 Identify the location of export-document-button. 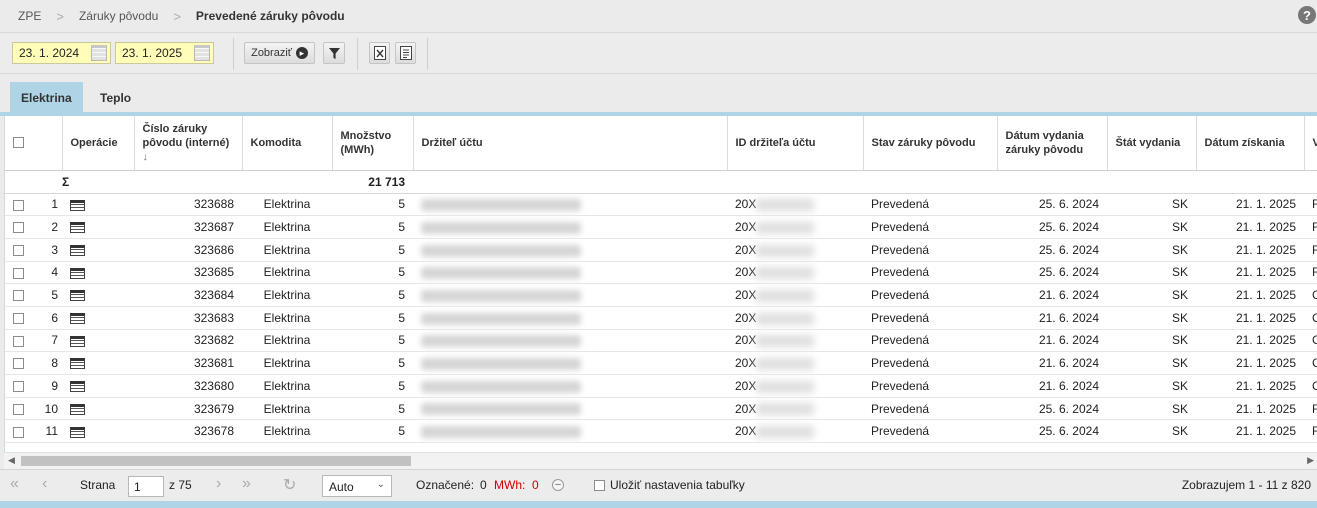
(405, 53).